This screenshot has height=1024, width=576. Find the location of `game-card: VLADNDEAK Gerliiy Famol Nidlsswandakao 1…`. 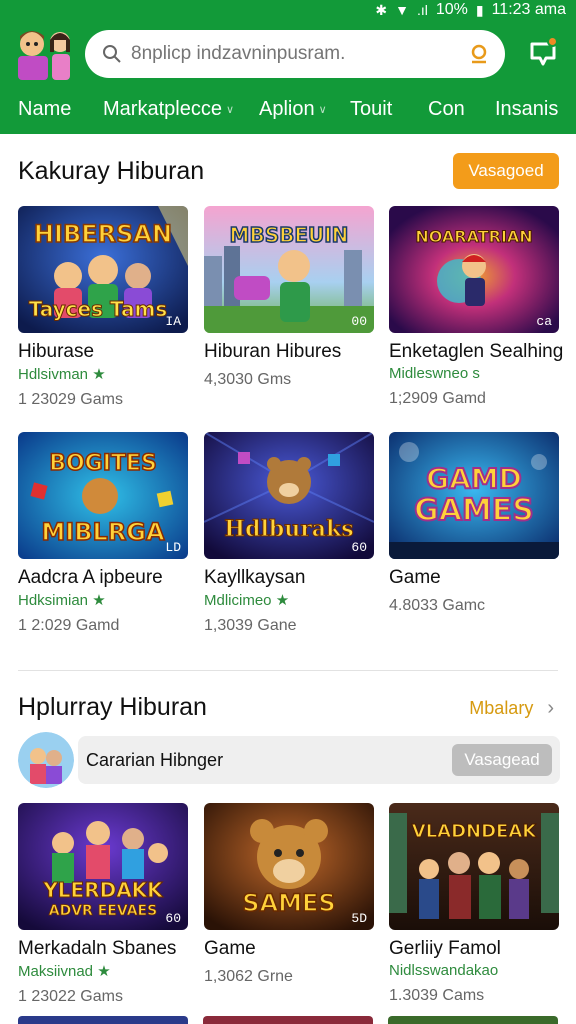

game-card: VLADNDEAK Gerliiy Famol Nidlsswandakao 1… is located at coordinates (474, 904).